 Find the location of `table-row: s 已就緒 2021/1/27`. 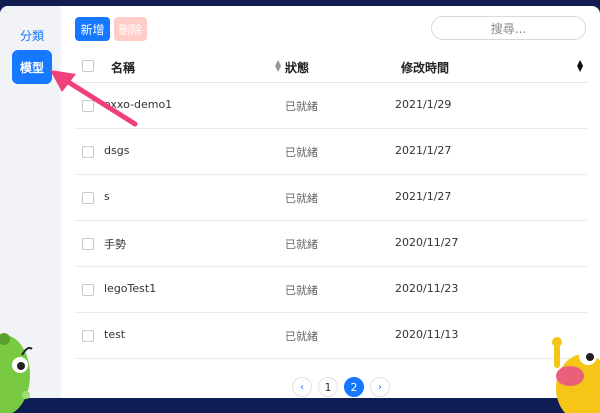

table-row: s 已就緒 2021/1/27 is located at coordinates (331, 198).